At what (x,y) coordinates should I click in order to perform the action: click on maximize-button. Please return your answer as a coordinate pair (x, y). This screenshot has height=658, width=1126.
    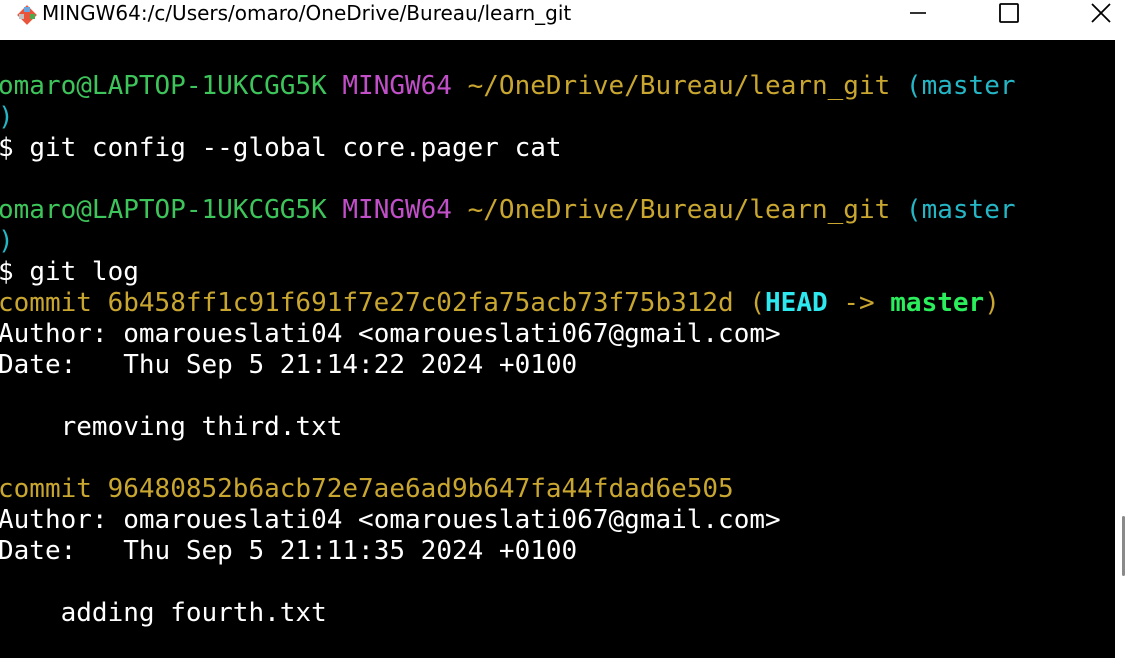
    Looking at the image, I should click on (1009, 13).